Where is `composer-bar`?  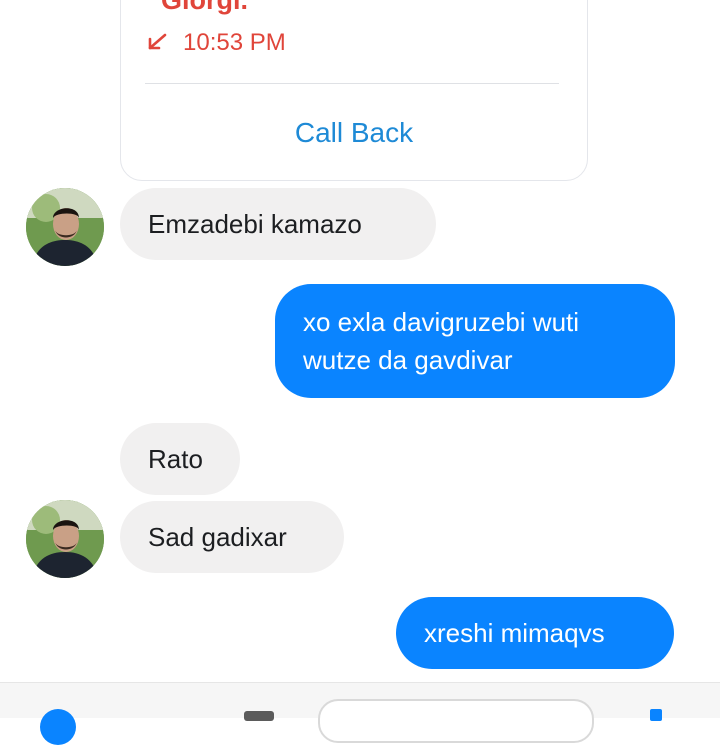 composer-bar is located at coordinates (360, 713).